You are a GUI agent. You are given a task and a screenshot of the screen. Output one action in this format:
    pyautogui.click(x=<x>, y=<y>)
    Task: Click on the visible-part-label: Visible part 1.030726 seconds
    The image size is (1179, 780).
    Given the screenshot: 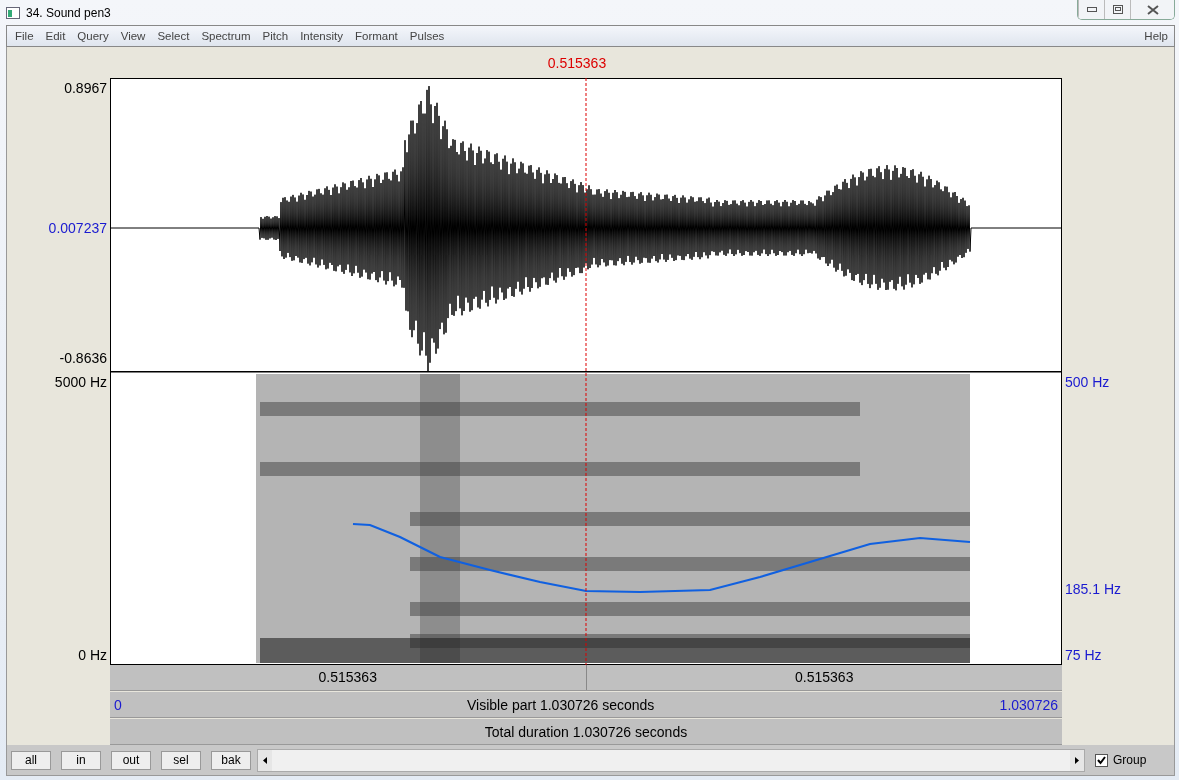 What is the action you would take?
    pyautogui.click(x=561, y=704)
    